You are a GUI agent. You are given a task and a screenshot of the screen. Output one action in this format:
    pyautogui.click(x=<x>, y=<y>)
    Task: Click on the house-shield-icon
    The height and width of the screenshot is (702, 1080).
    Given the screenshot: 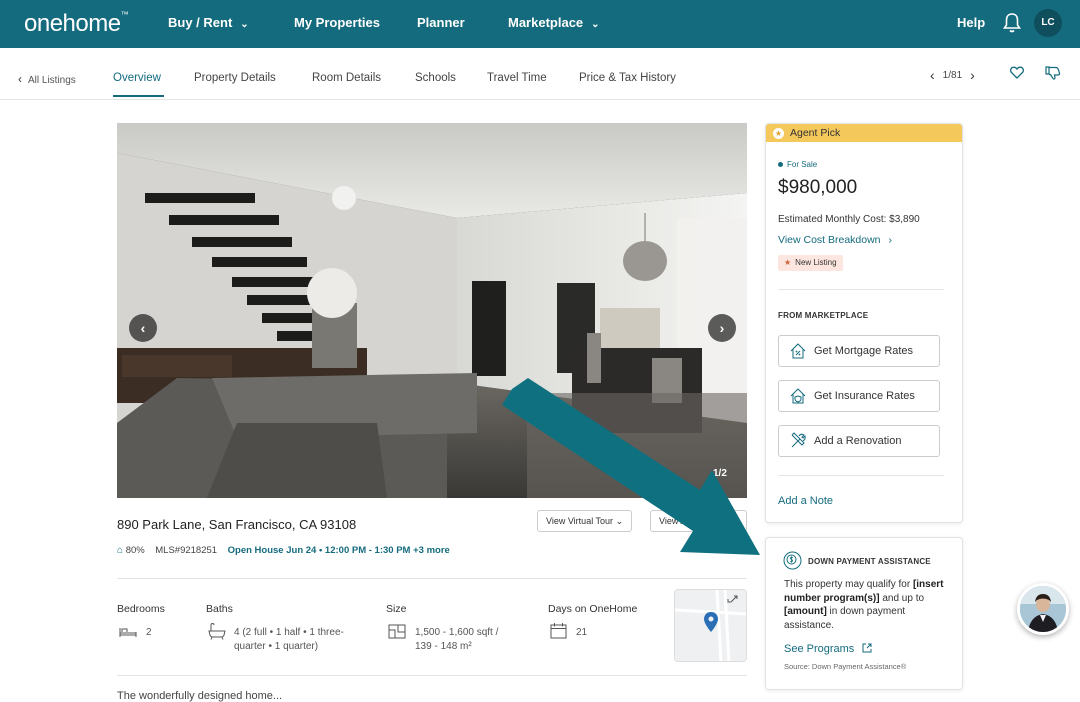 What is the action you would take?
    pyautogui.click(x=798, y=396)
    